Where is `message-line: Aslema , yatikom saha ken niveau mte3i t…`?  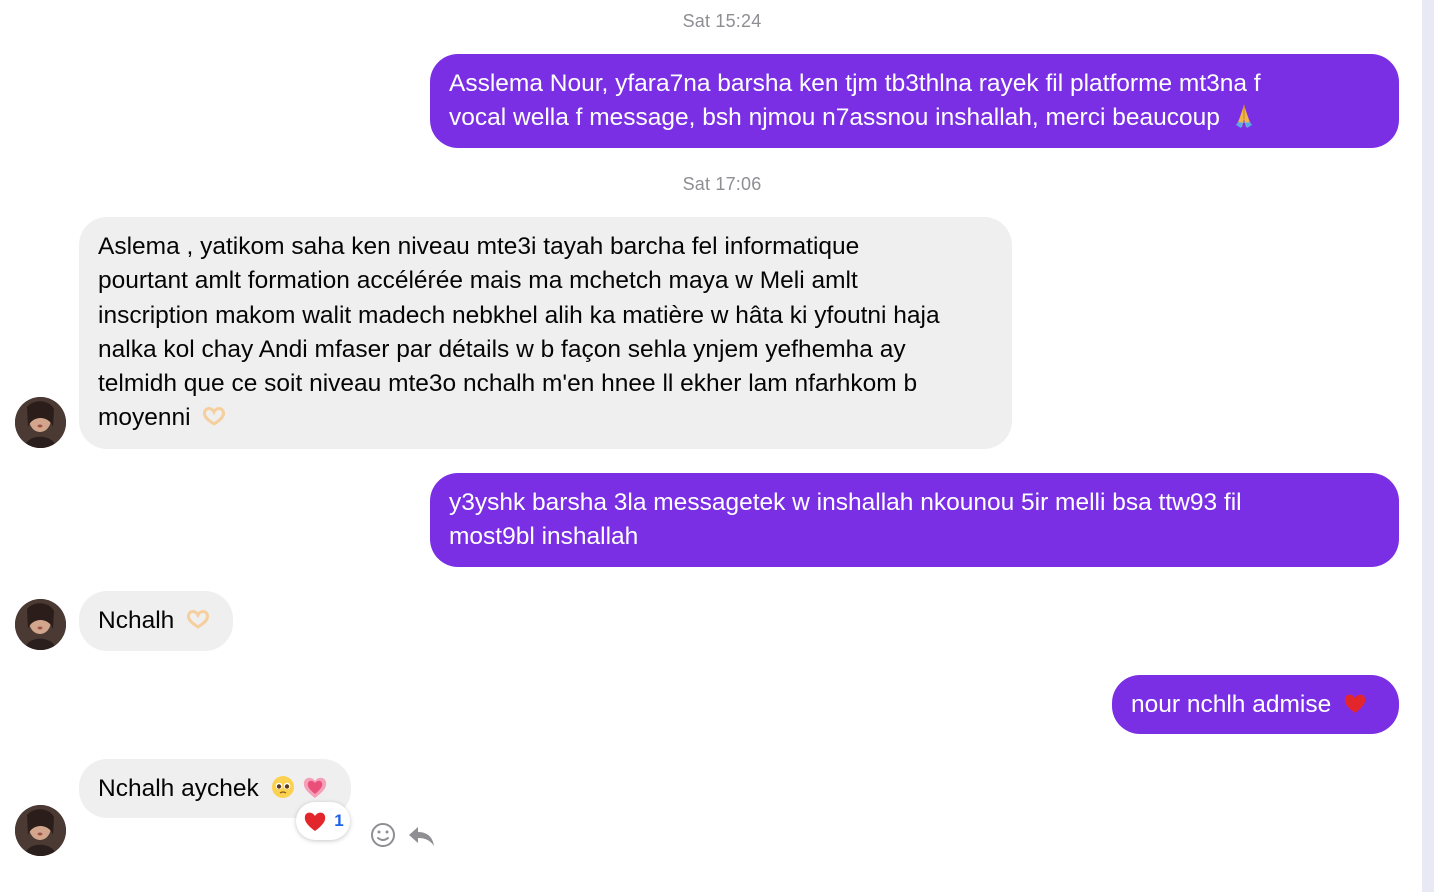 message-line: Aslema , yatikom saha ken niveau mte3i t… is located at coordinates (479, 246).